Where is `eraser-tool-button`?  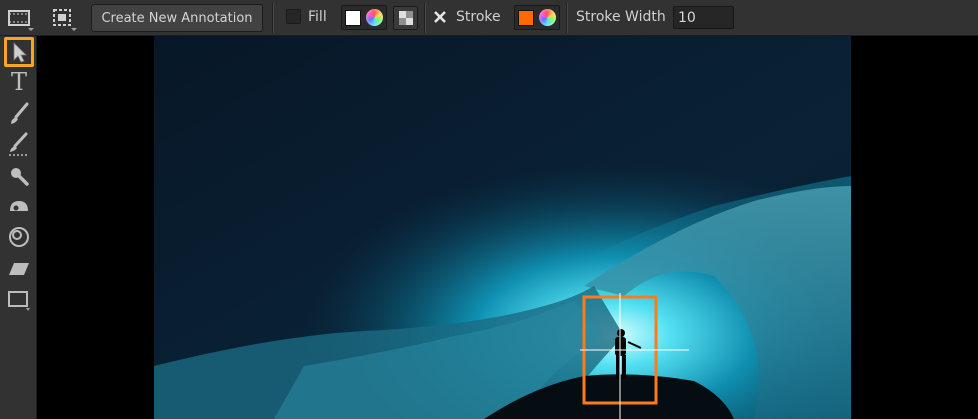
eraser-tool-button is located at coordinates (19, 269).